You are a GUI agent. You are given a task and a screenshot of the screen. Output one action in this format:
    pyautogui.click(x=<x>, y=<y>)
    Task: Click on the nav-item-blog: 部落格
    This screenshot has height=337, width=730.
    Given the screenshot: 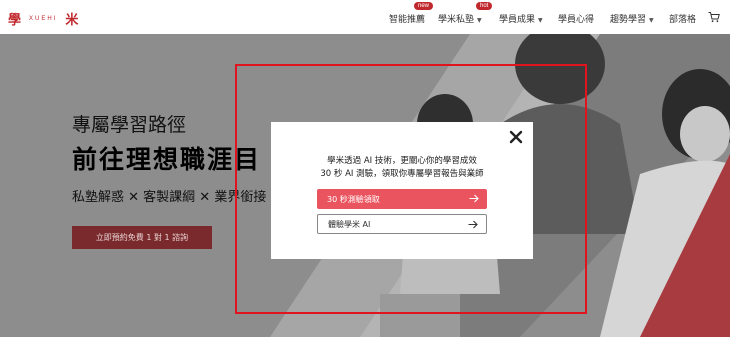 What is the action you would take?
    pyautogui.click(x=682, y=18)
    